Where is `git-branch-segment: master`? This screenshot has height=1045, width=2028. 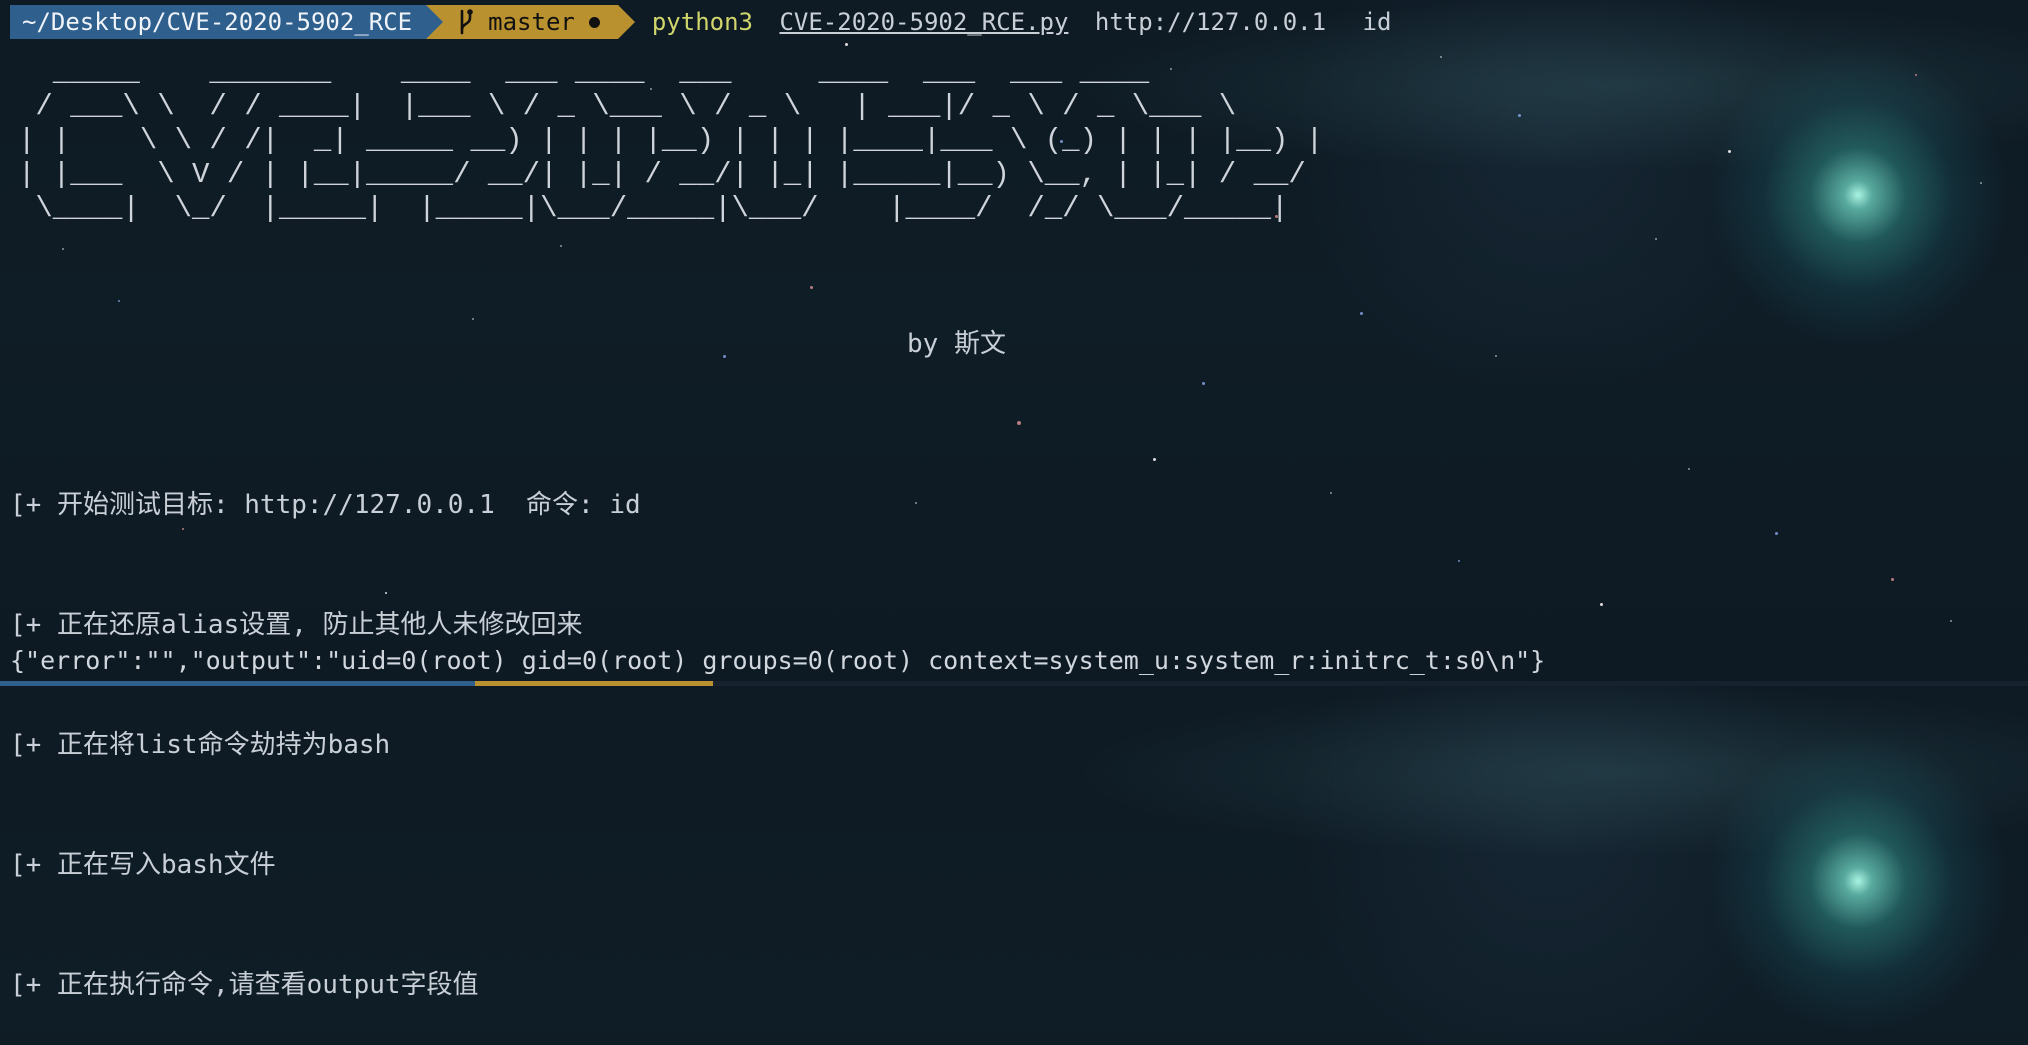 git-branch-segment: master is located at coordinates (530, 22).